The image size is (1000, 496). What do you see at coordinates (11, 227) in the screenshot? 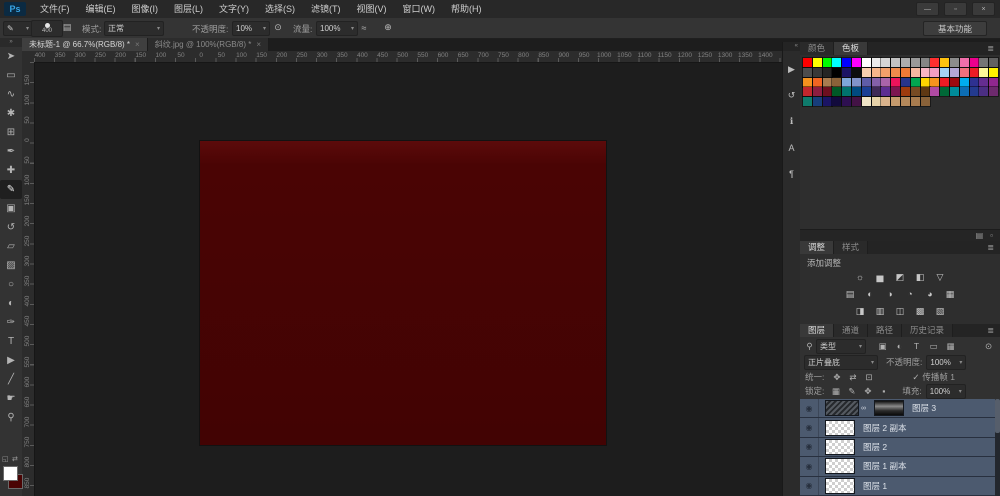
I see `history-brush-tool: ↺` at bounding box center [11, 227].